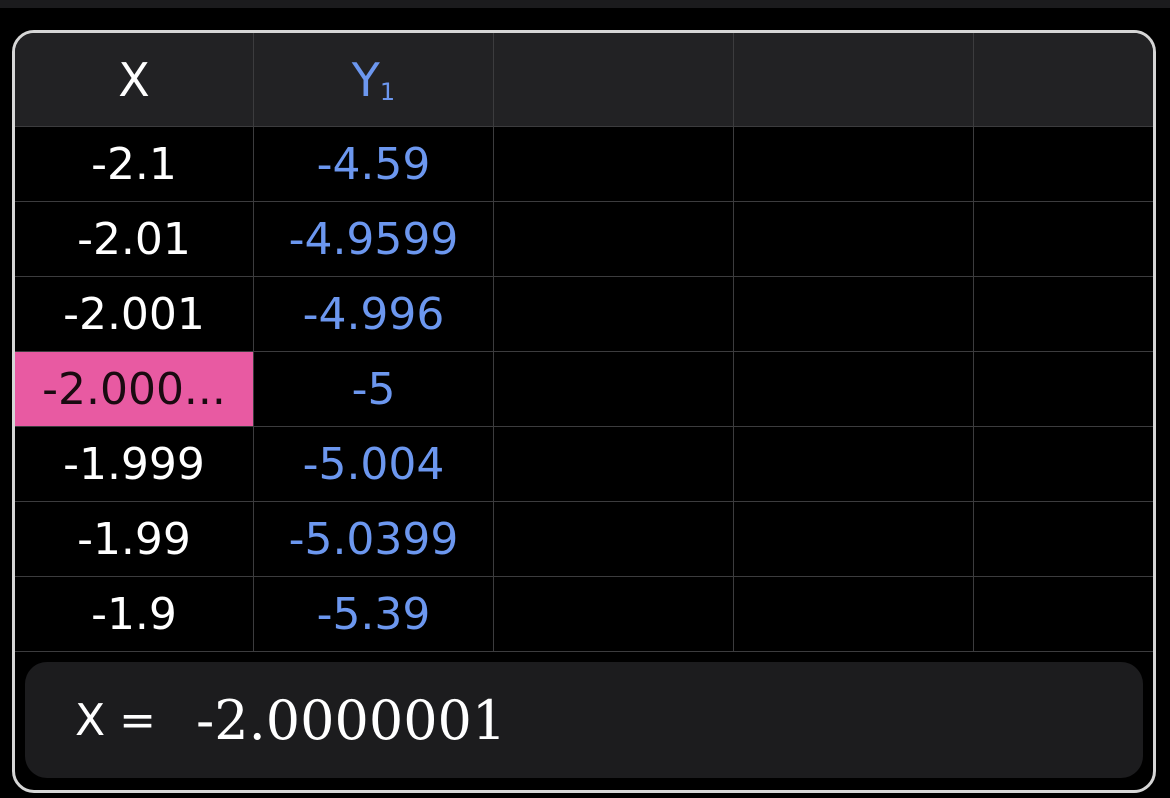 Image resolution: width=1170 pixels, height=798 pixels. What do you see at coordinates (134, 164) in the screenshot?
I see `x-cell: -2.1` at bounding box center [134, 164].